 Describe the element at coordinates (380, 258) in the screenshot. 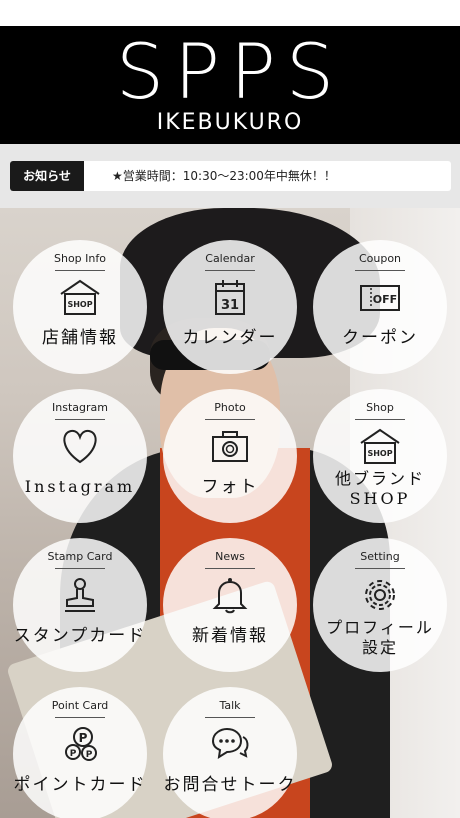

I see `menu-label-en: Coupon` at that location.